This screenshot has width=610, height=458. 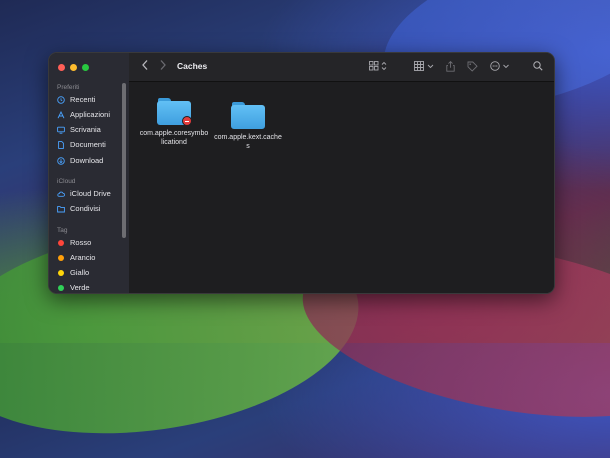 I want to click on sidebar-item-download: Download, so click(x=80, y=160).